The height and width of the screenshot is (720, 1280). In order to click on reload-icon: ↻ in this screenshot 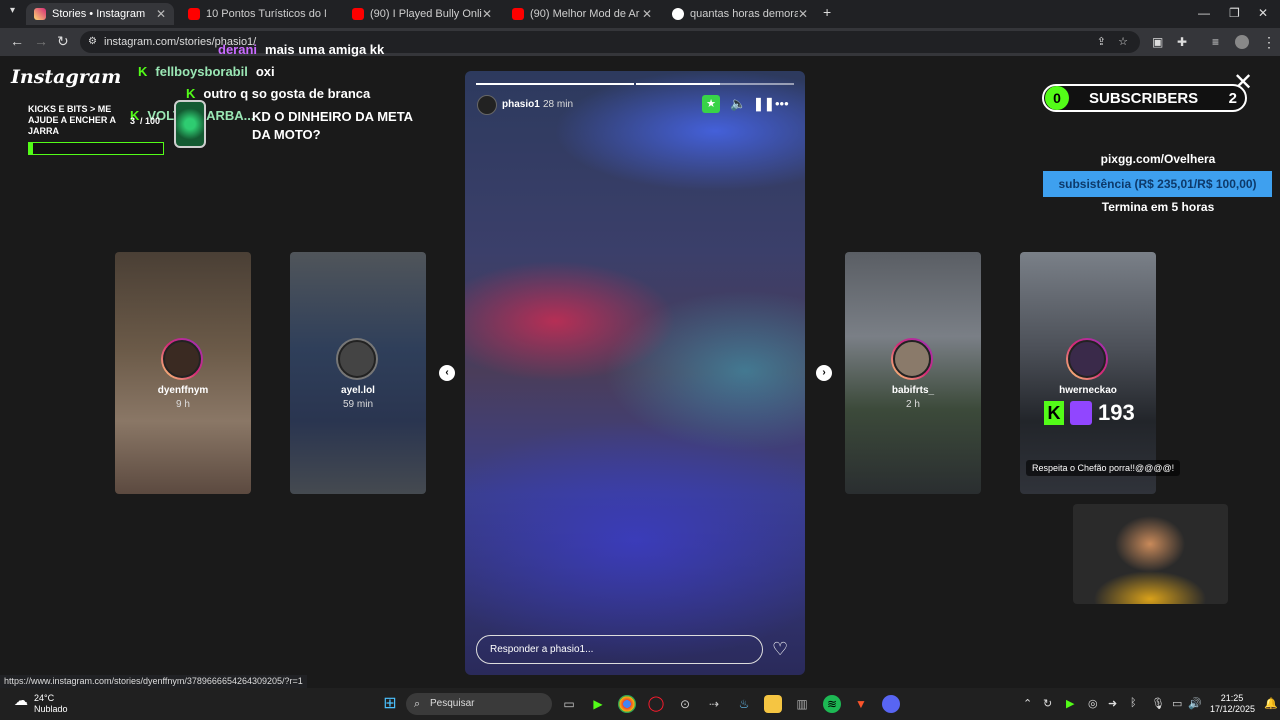, I will do `click(63, 41)`.